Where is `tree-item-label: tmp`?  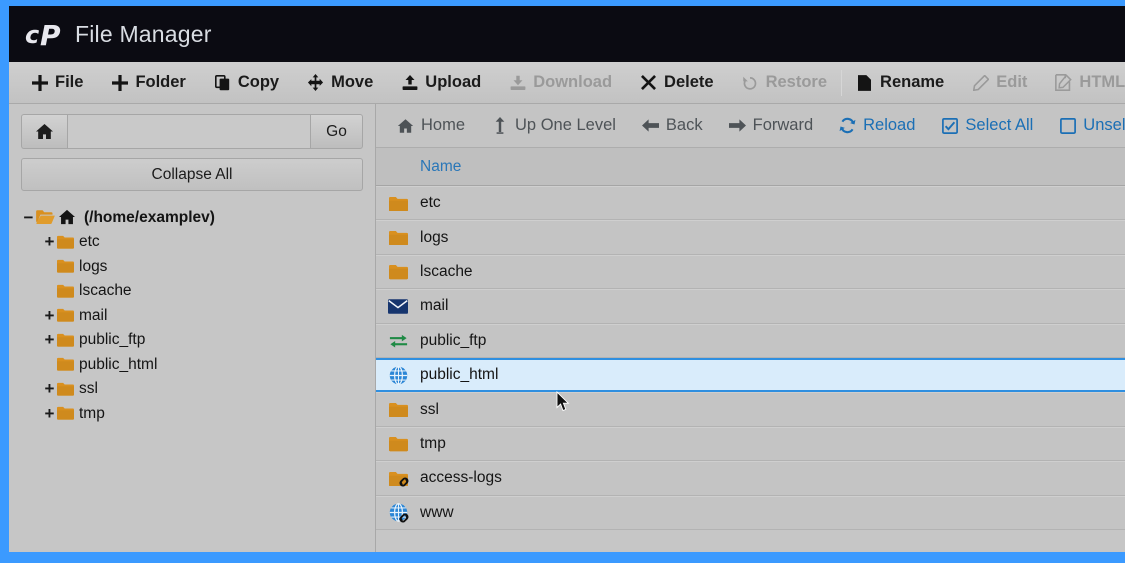 tree-item-label: tmp is located at coordinates (92, 413).